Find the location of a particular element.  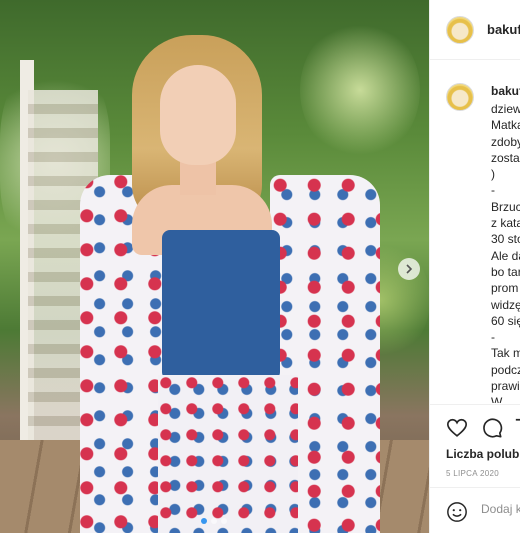

like-button is located at coordinates (458, 429).